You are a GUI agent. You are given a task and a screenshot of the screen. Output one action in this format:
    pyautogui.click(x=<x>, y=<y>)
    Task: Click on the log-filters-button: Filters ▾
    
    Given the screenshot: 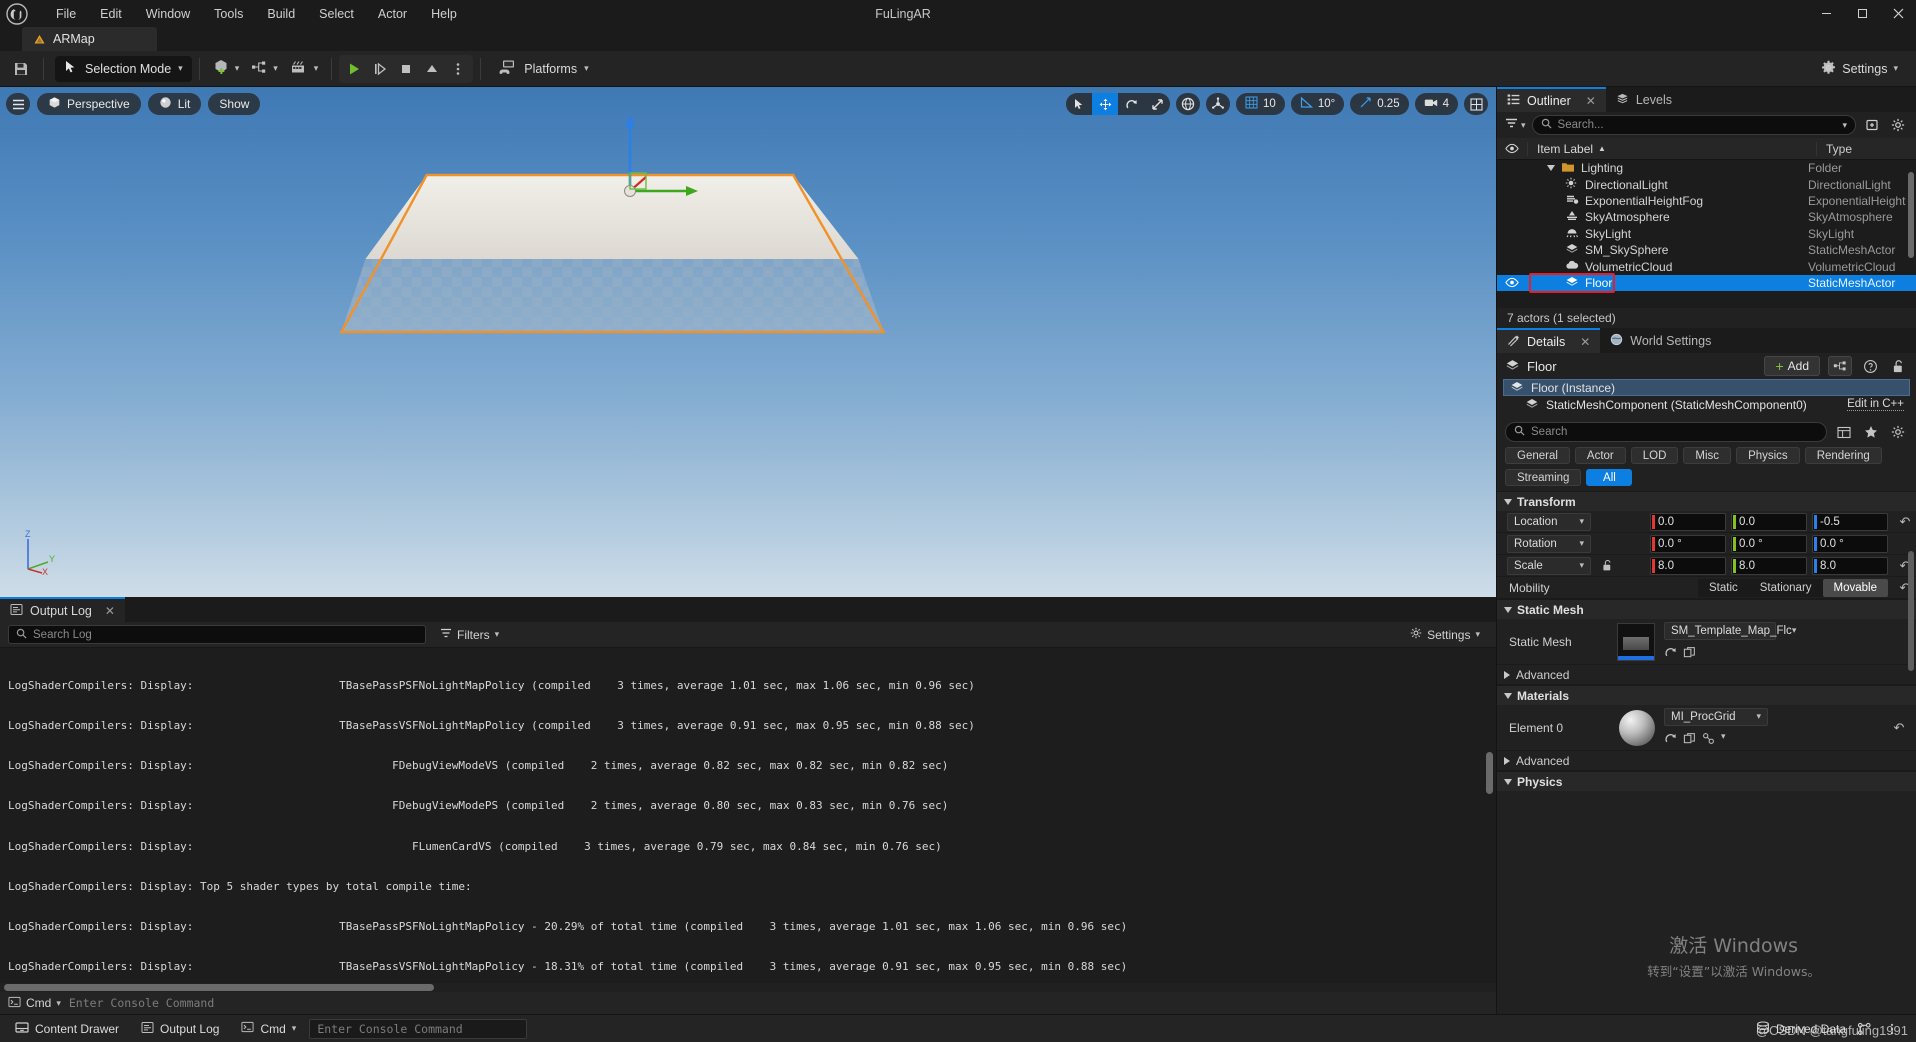 What is the action you would take?
    pyautogui.click(x=469, y=635)
    